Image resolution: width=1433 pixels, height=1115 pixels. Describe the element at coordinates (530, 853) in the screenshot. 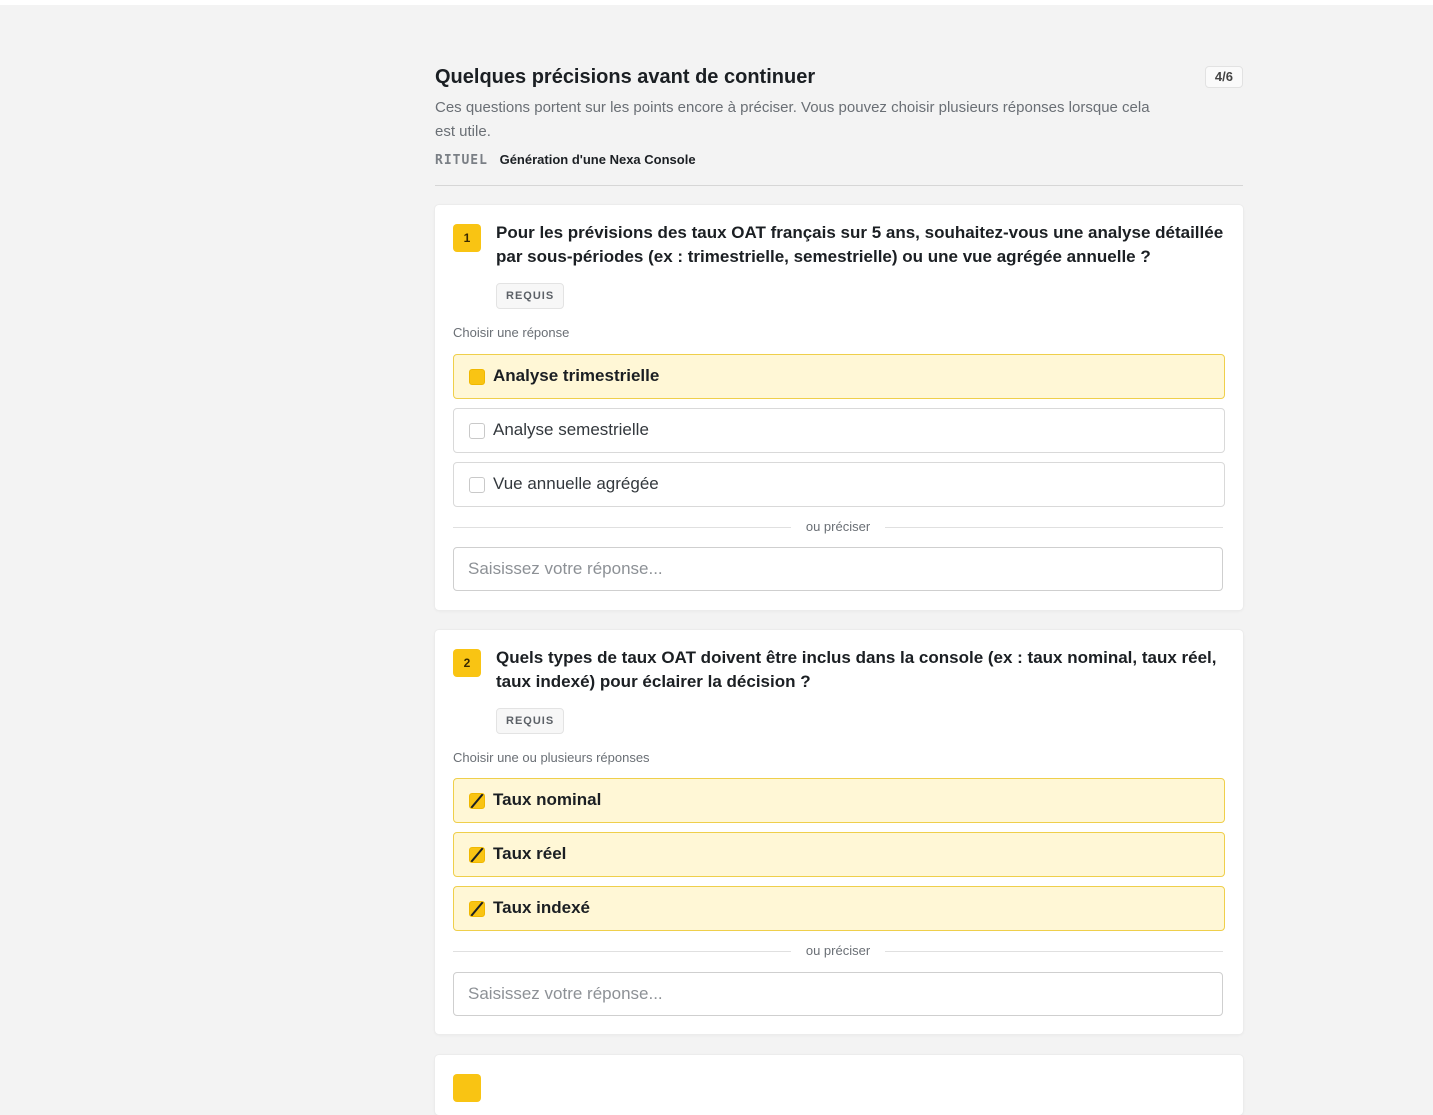

I see `option-label: Taux réel` at that location.